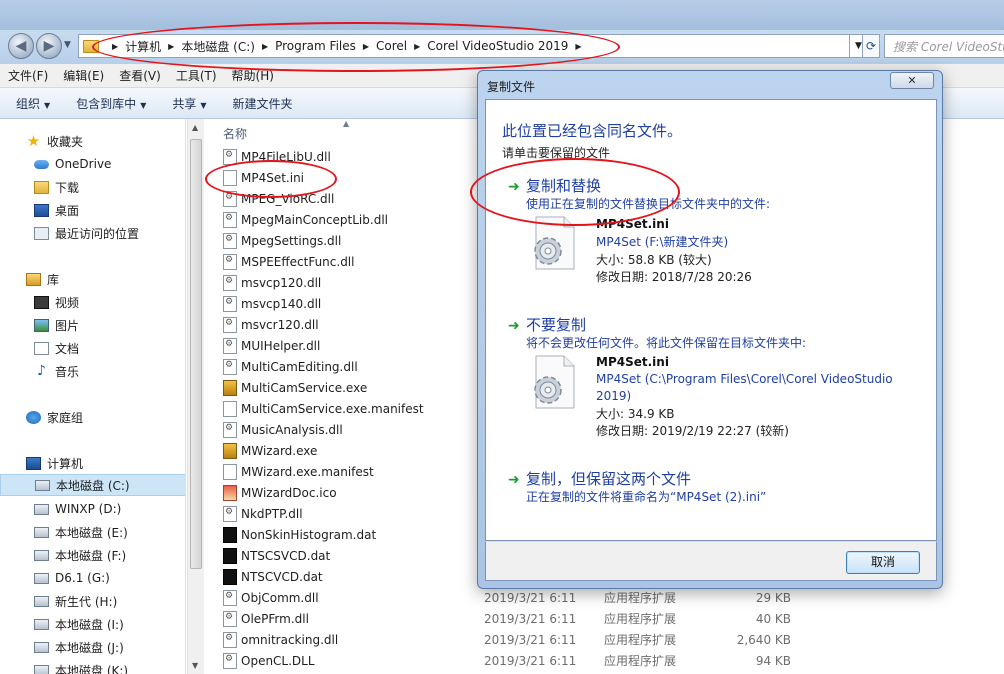 This screenshot has width=1004, height=674. What do you see at coordinates (662, 242) in the screenshot?
I see `option-replace-path: MP4Set (F:\新建文件夹)` at bounding box center [662, 242].